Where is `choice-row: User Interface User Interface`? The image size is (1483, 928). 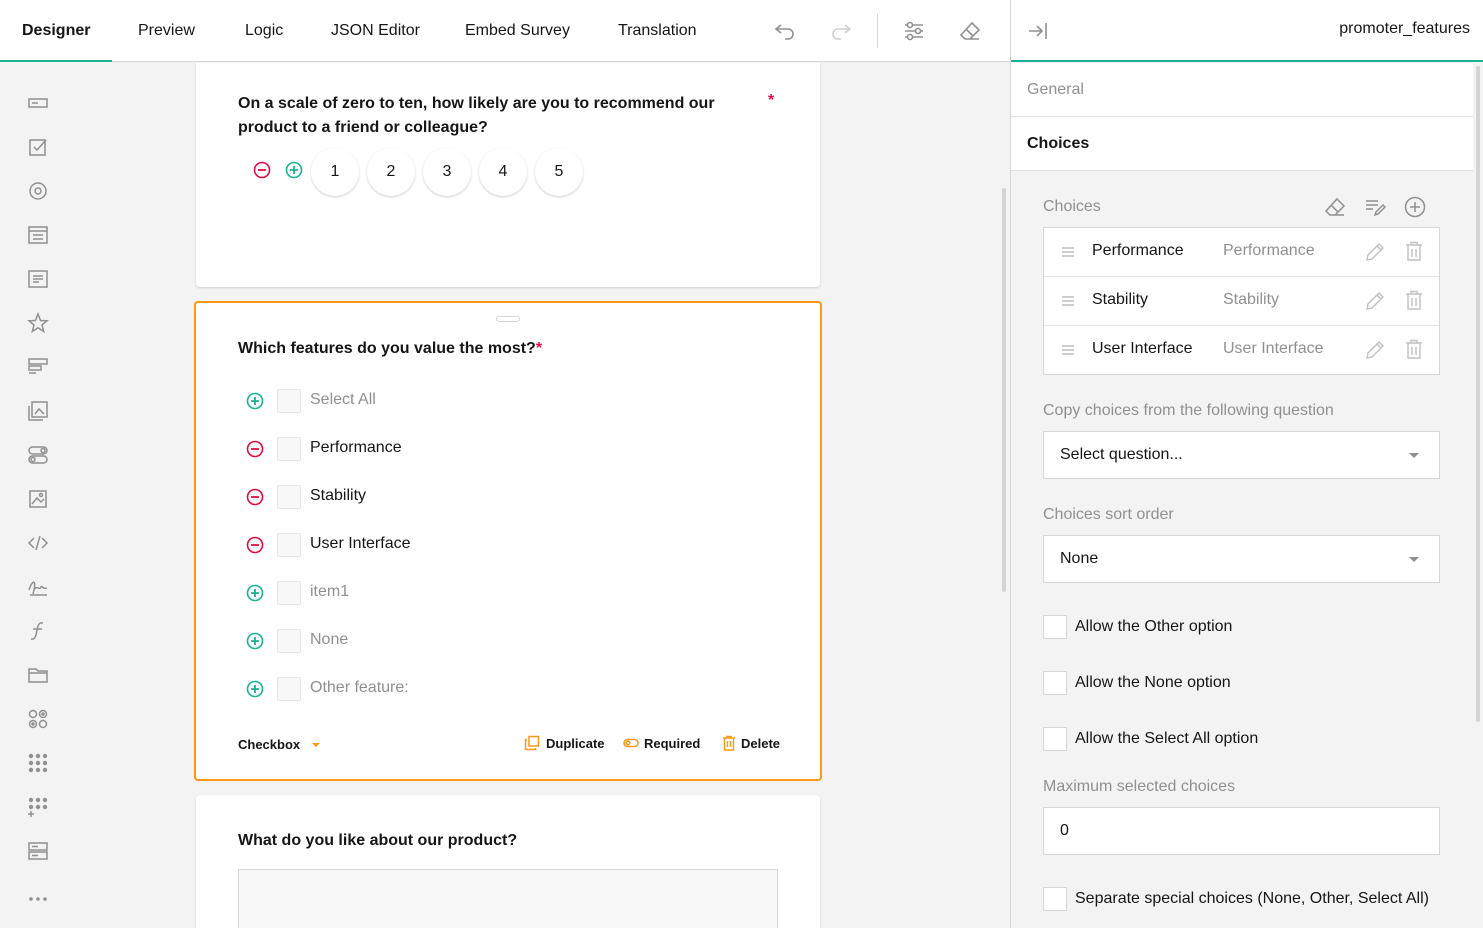
choice-row: User Interface User Interface is located at coordinates (1241, 350).